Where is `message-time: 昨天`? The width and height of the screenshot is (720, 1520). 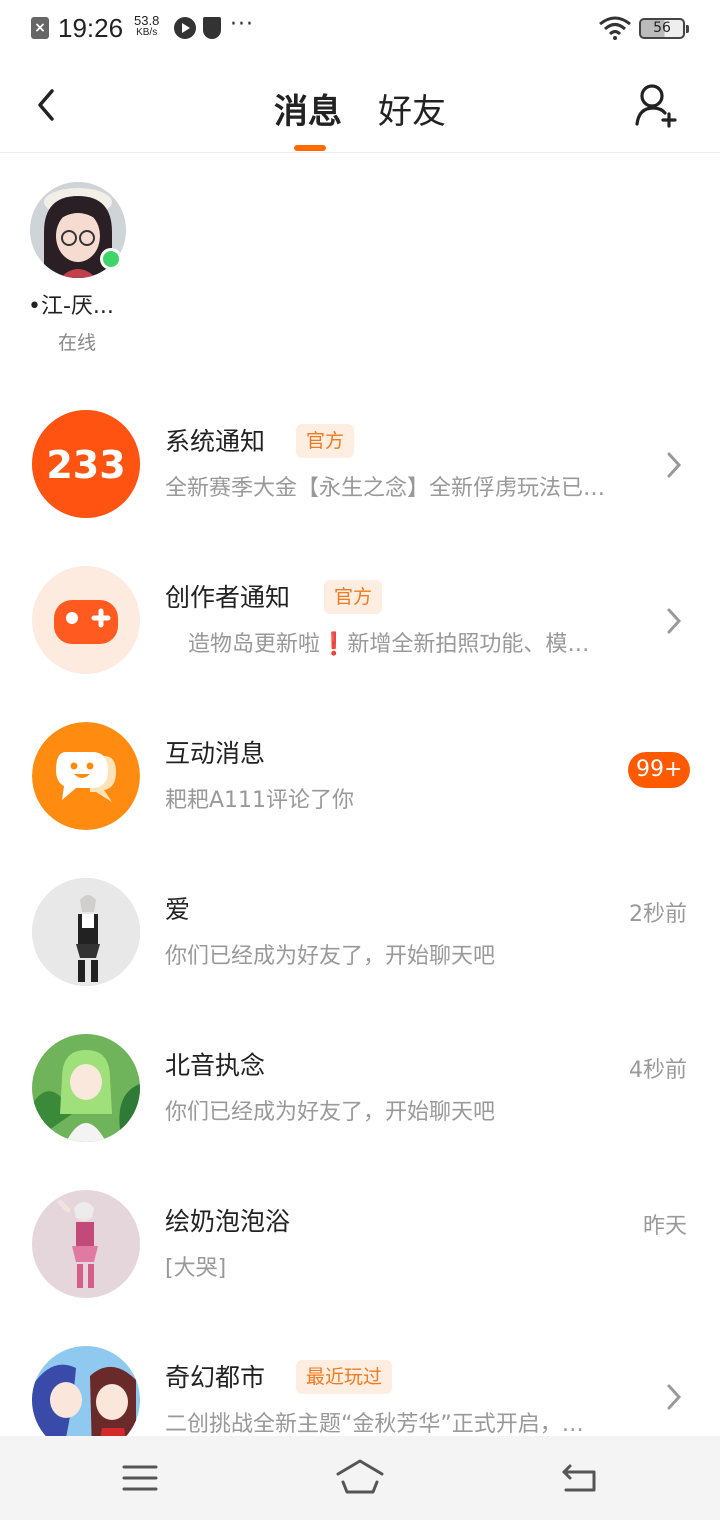 message-time: 昨天 is located at coordinates (664, 1226).